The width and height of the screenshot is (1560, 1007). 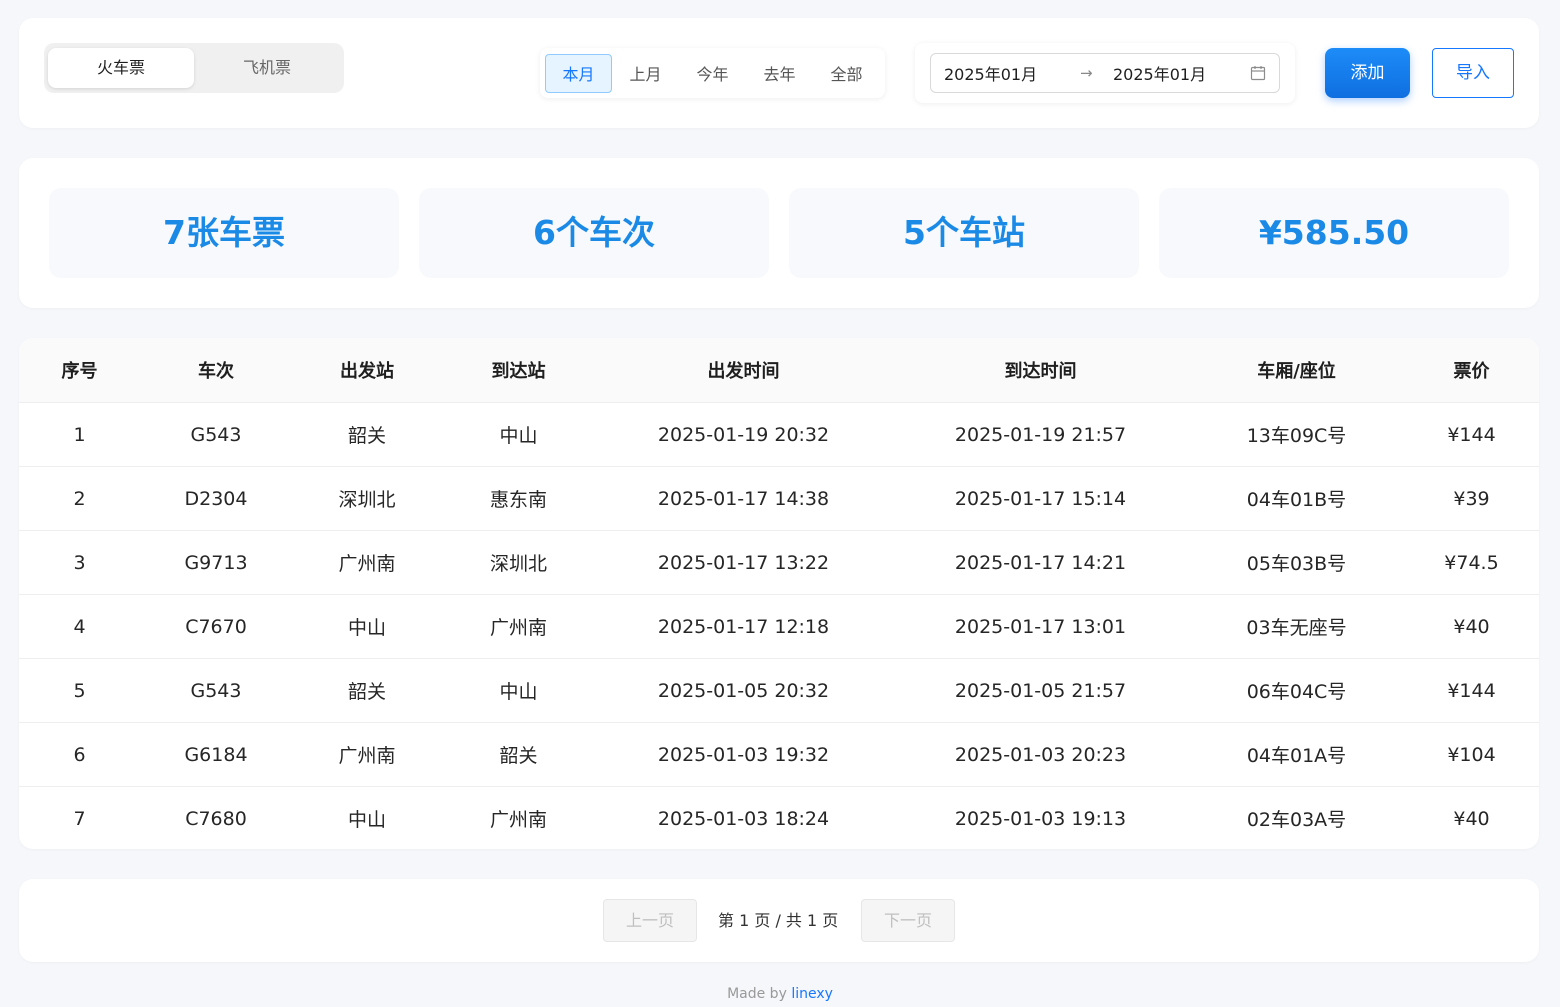 I want to click on cell-index: 7, so click(x=79, y=818).